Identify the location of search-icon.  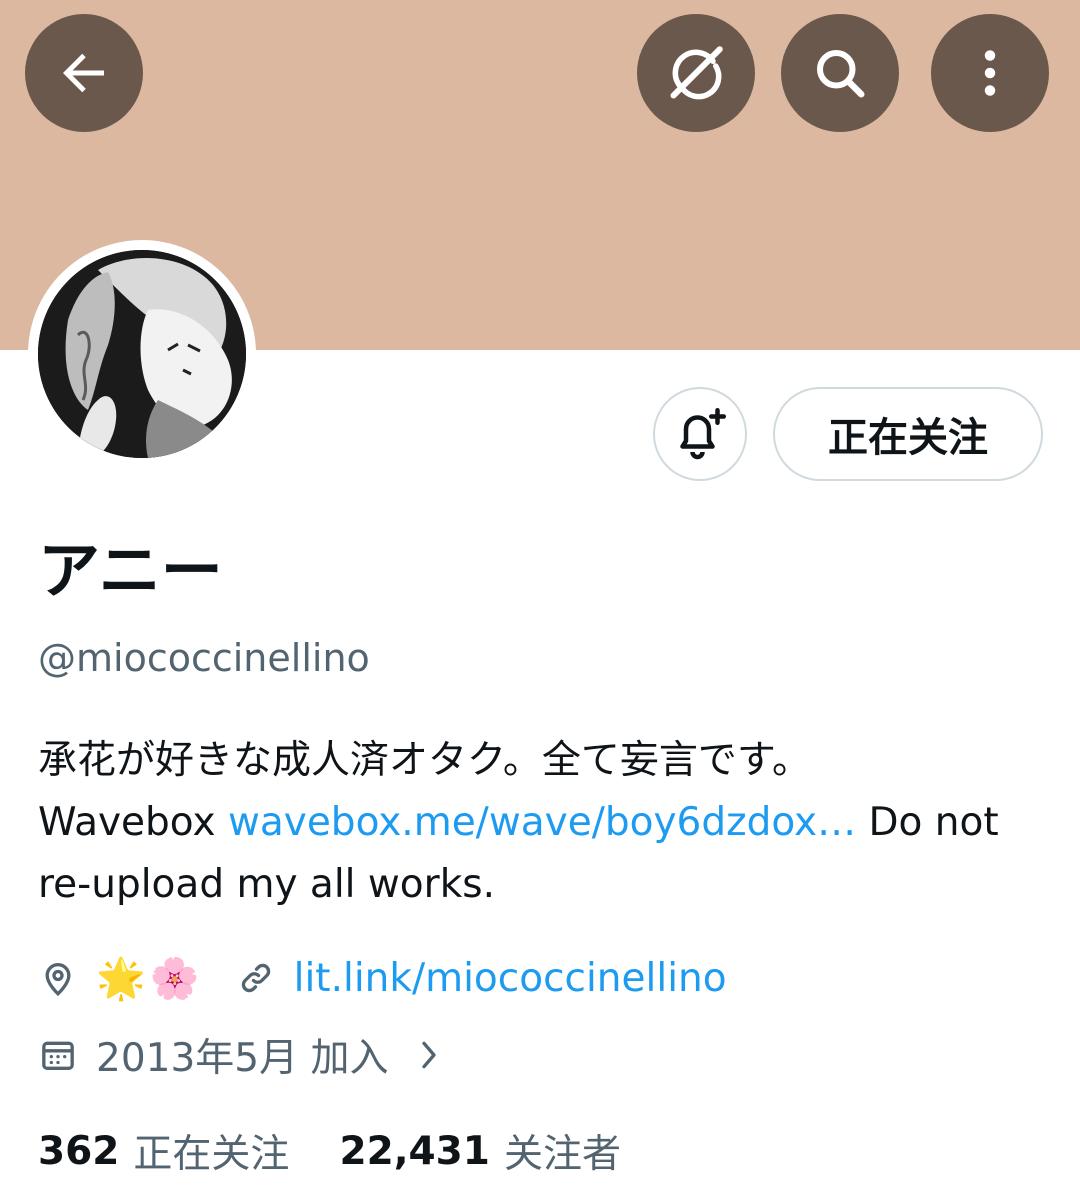
(841, 74).